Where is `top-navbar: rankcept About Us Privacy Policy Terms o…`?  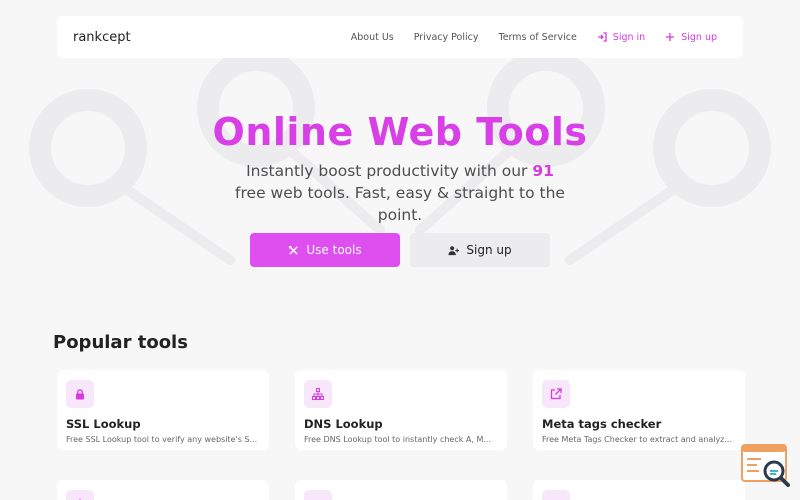 top-navbar: rankcept About Us Privacy Policy Terms o… is located at coordinates (400, 37).